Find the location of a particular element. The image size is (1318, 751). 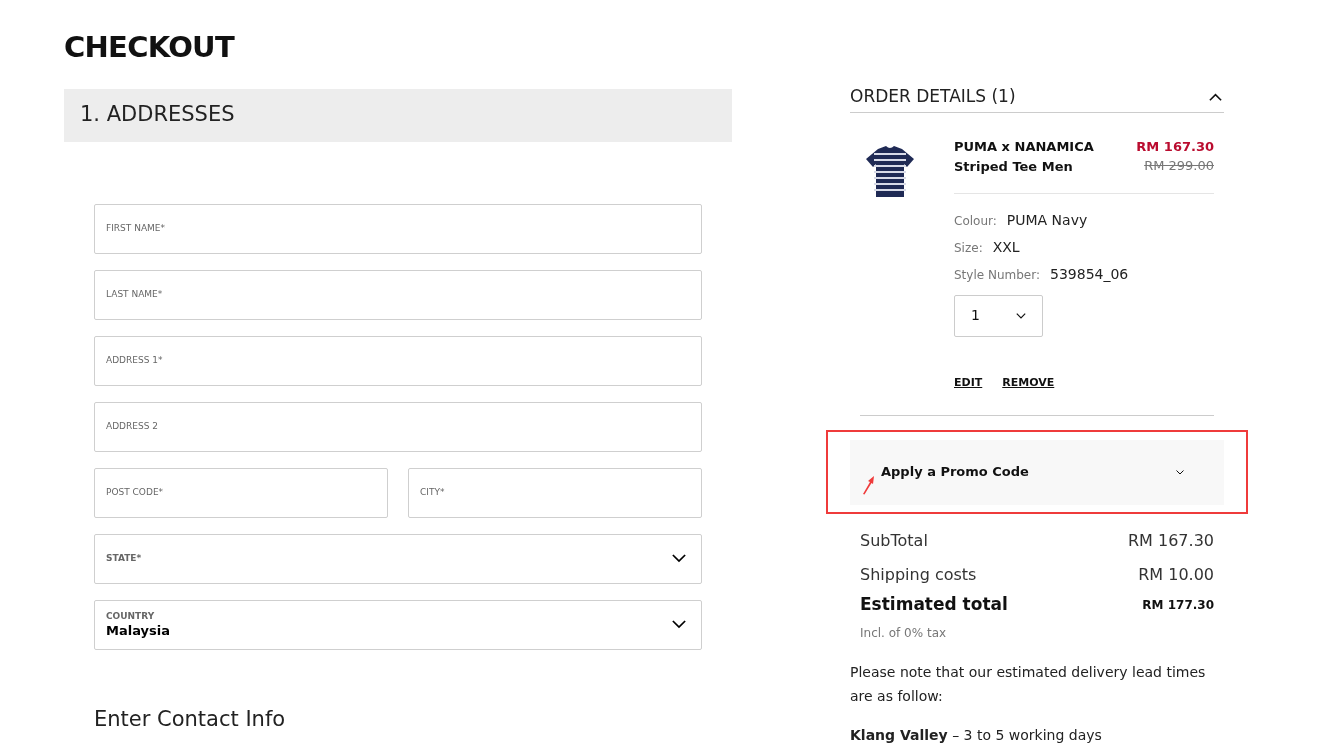

field-label: LAST NAME* is located at coordinates (134, 294).